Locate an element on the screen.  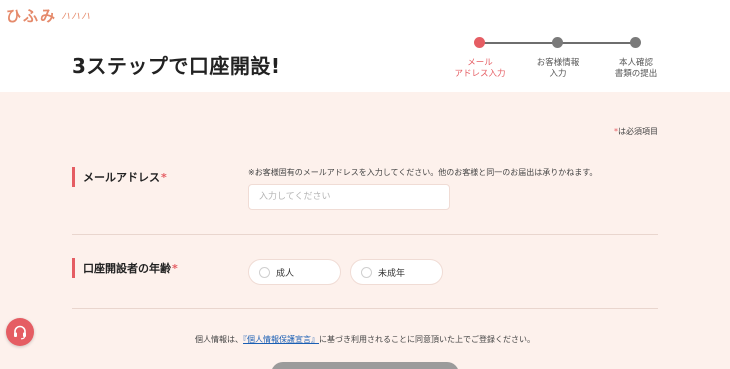
required-note: *は必須項目 is located at coordinates (636, 131).